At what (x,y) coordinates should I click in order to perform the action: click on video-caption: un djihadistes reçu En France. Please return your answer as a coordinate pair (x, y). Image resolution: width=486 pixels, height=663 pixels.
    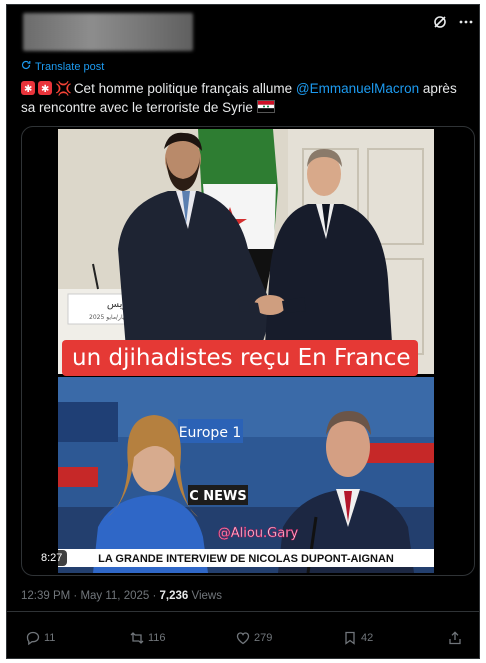
    Looking at the image, I should click on (240, 358).